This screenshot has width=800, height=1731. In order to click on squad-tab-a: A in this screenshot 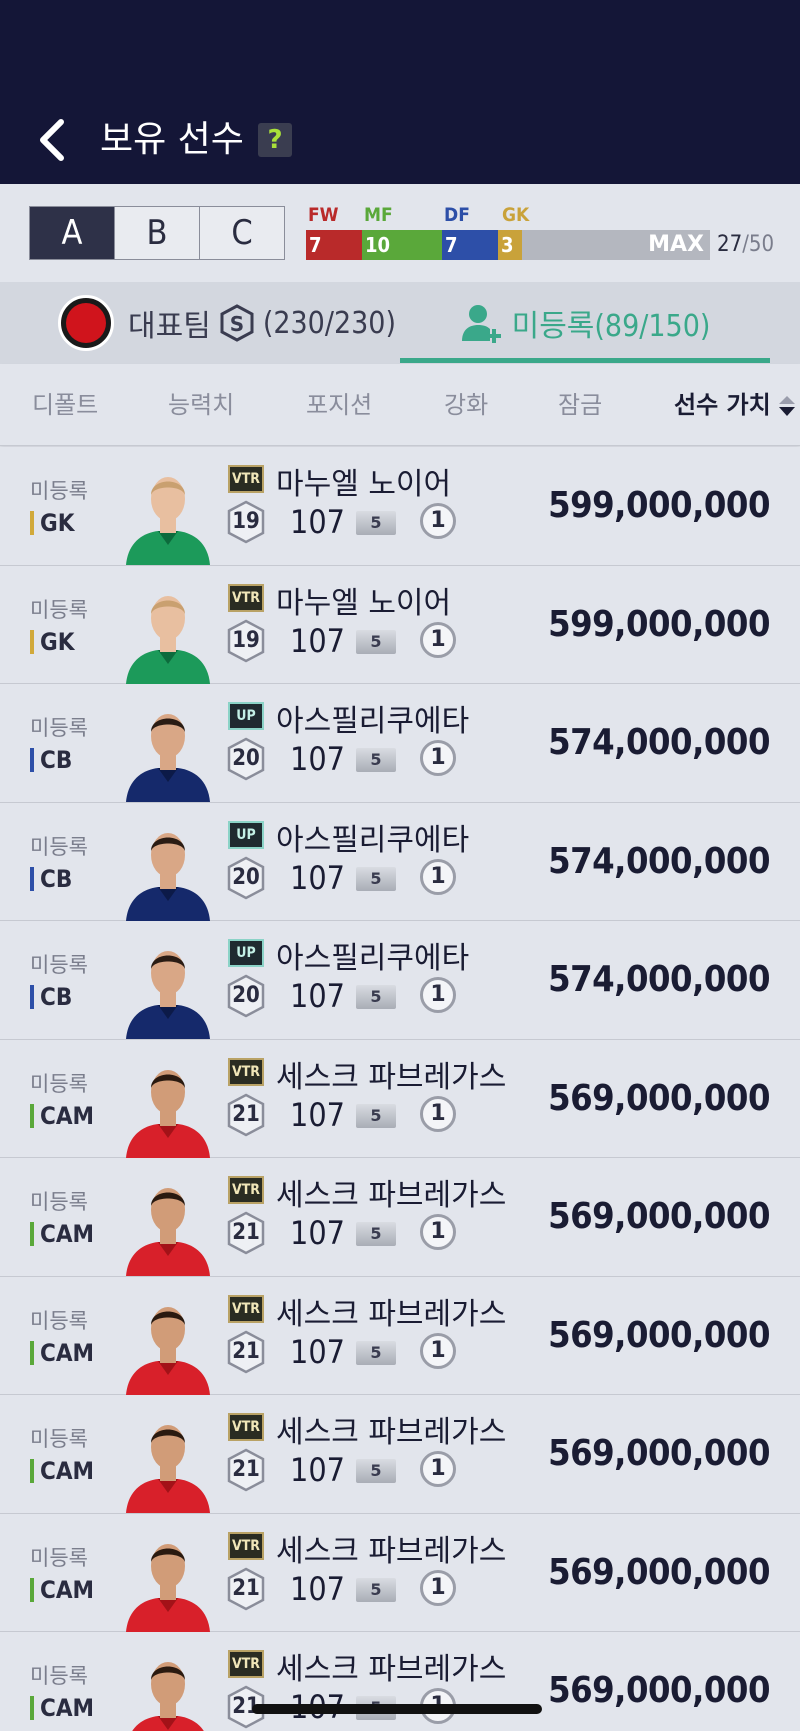, I will do `click(72, 233)`.